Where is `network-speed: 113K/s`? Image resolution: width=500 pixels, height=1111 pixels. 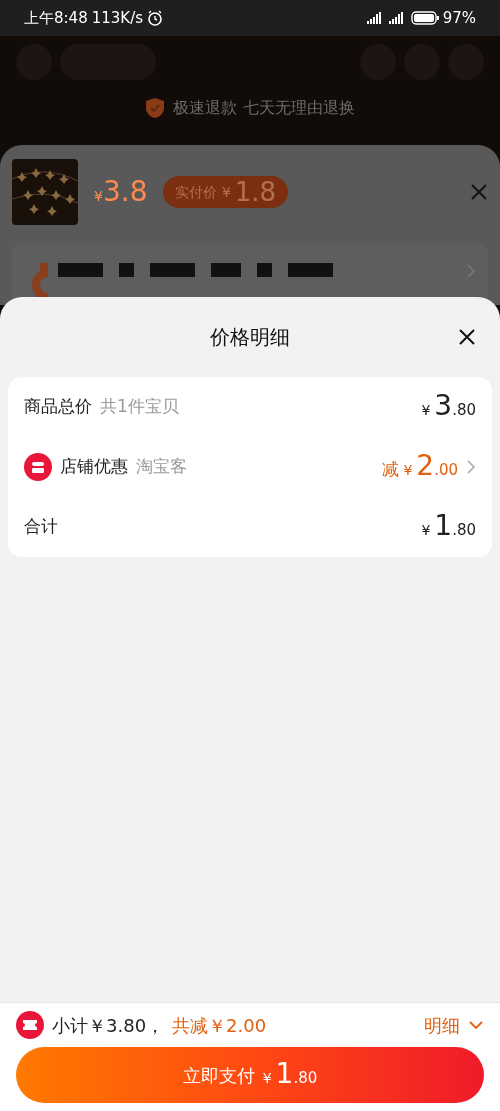
network-speed: 113K/s is located at coordinates (117, 18).